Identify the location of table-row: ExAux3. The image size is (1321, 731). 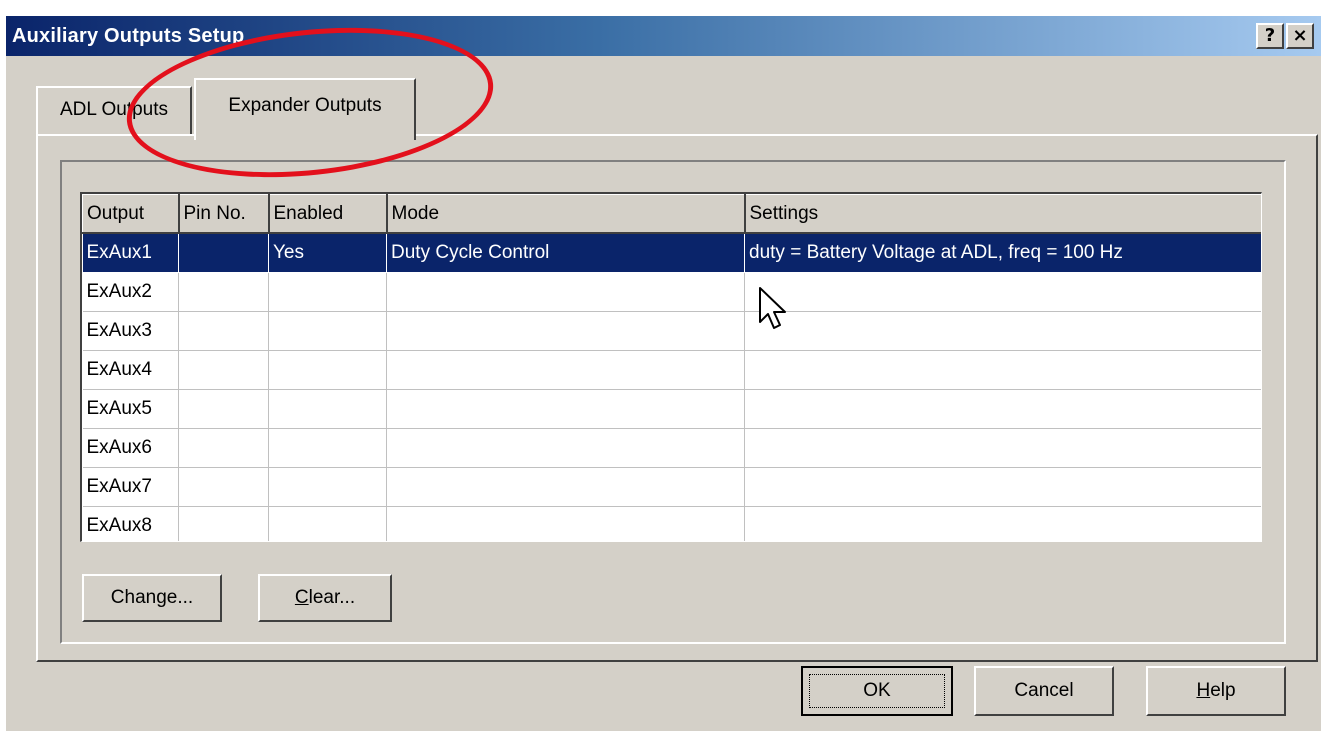
(671, 331).